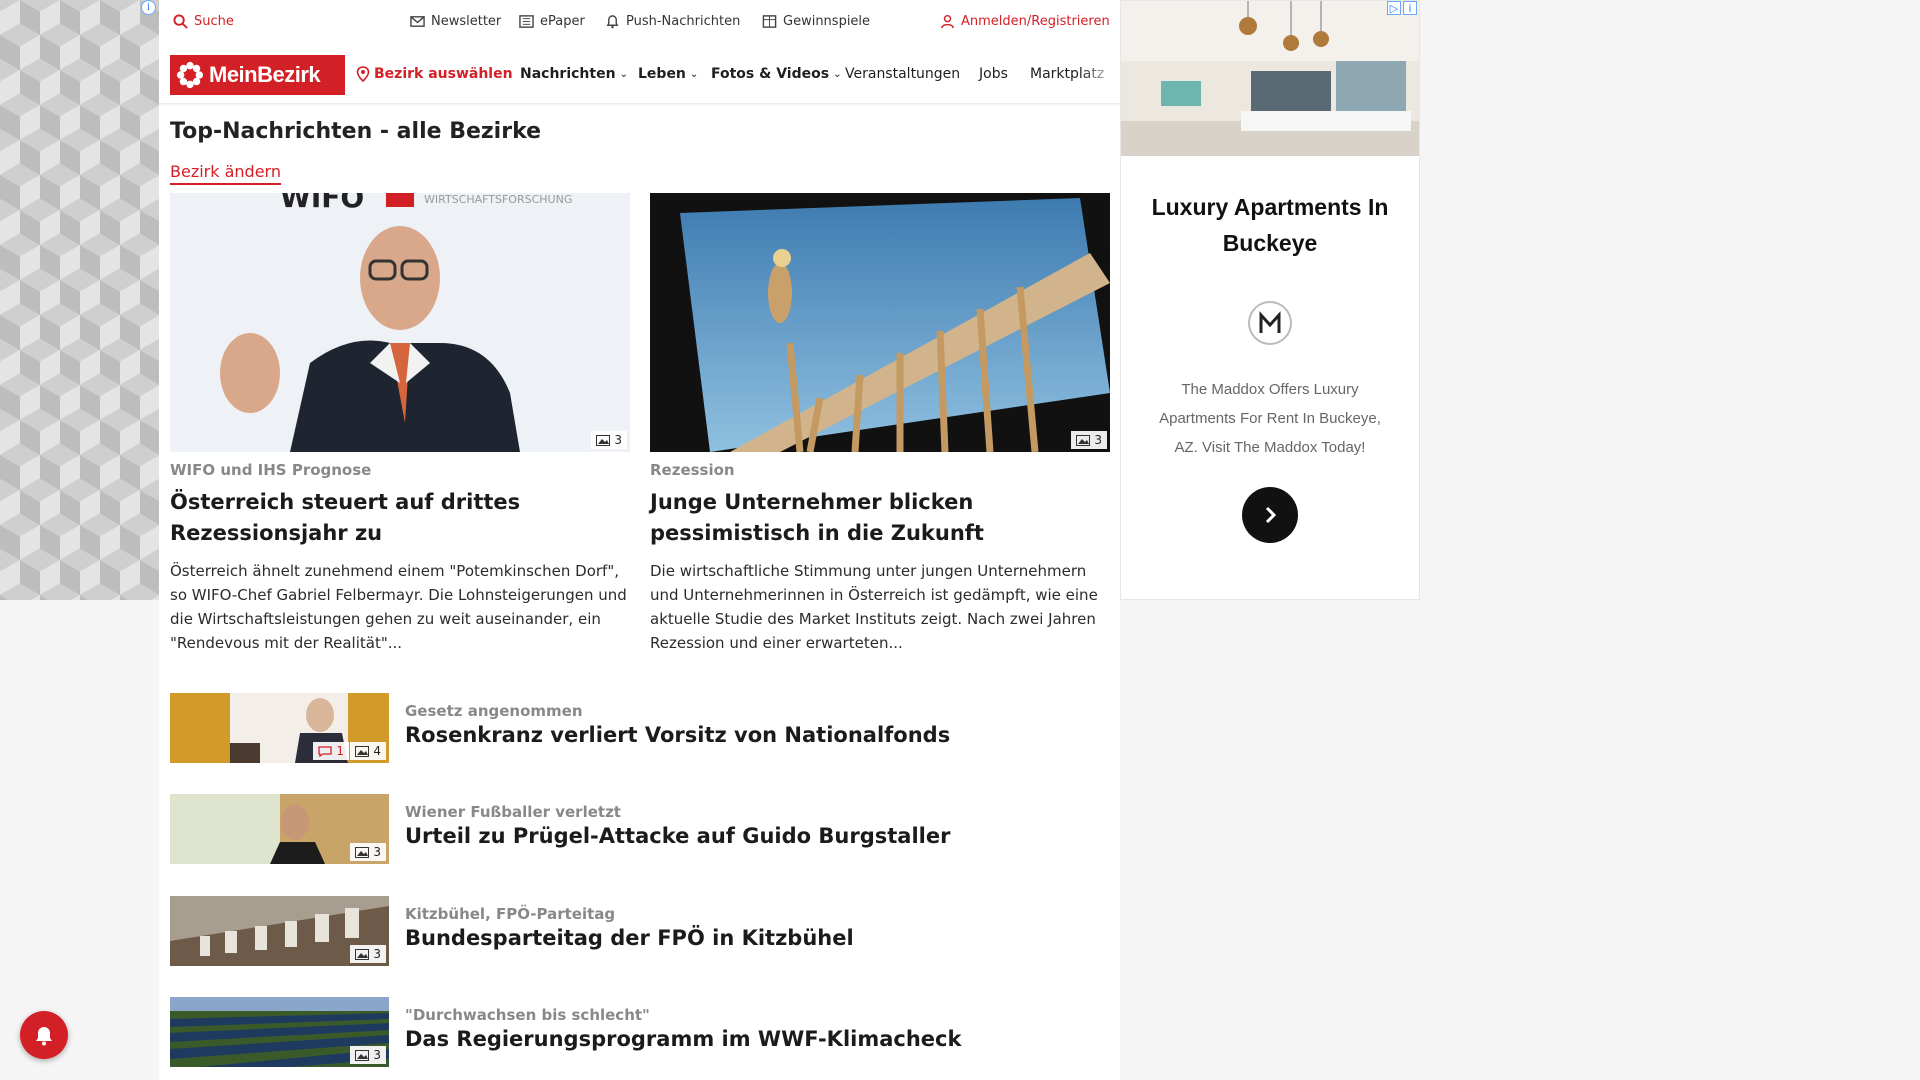 The width and height of the screenshot is (1920, 1080). I want to click on nav-item-jobs: Jobs, so click(993, 74).